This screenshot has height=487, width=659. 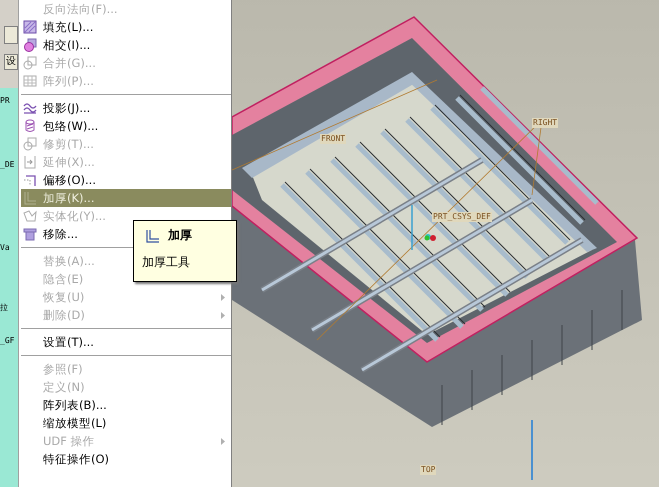 I want to click on tree-item-text: PR, so click(x=5, y=101).